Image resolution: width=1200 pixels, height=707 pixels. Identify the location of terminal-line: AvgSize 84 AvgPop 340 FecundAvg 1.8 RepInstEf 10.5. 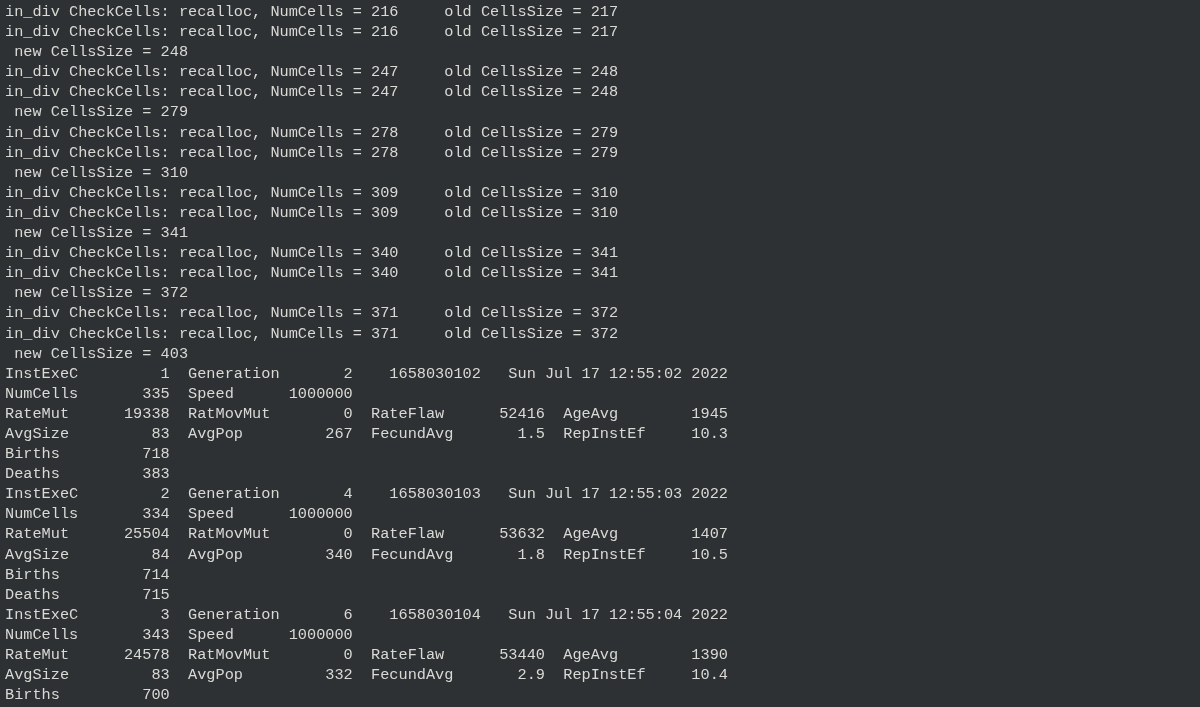
(366, 554).